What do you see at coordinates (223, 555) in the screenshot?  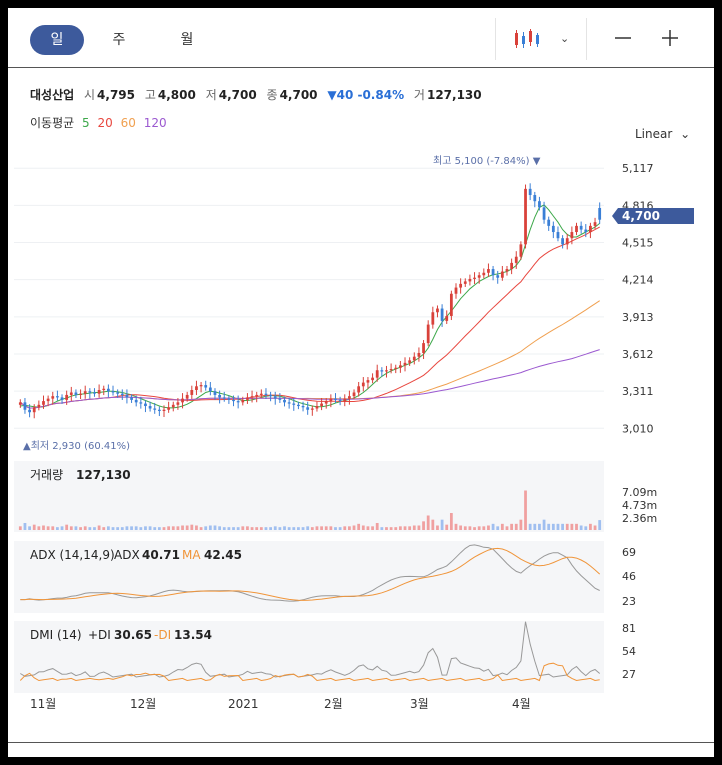 I see `adx-ma-value: 42.45` at bounding box center [223, 555].